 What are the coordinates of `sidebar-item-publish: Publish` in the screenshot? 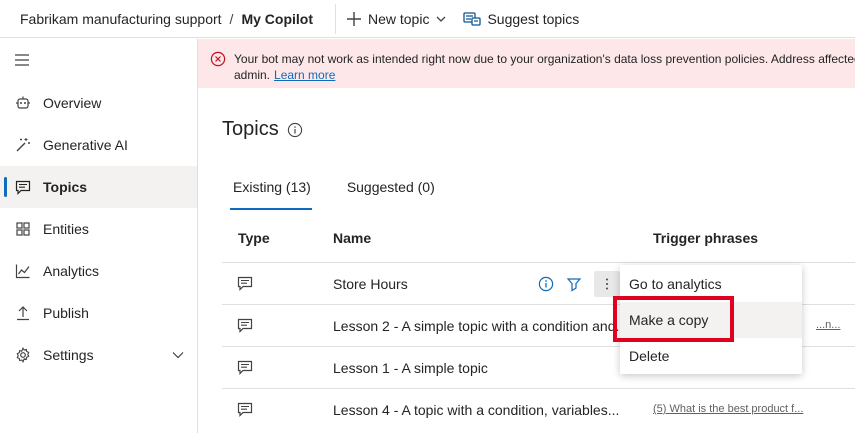 It's located at (98, 313).